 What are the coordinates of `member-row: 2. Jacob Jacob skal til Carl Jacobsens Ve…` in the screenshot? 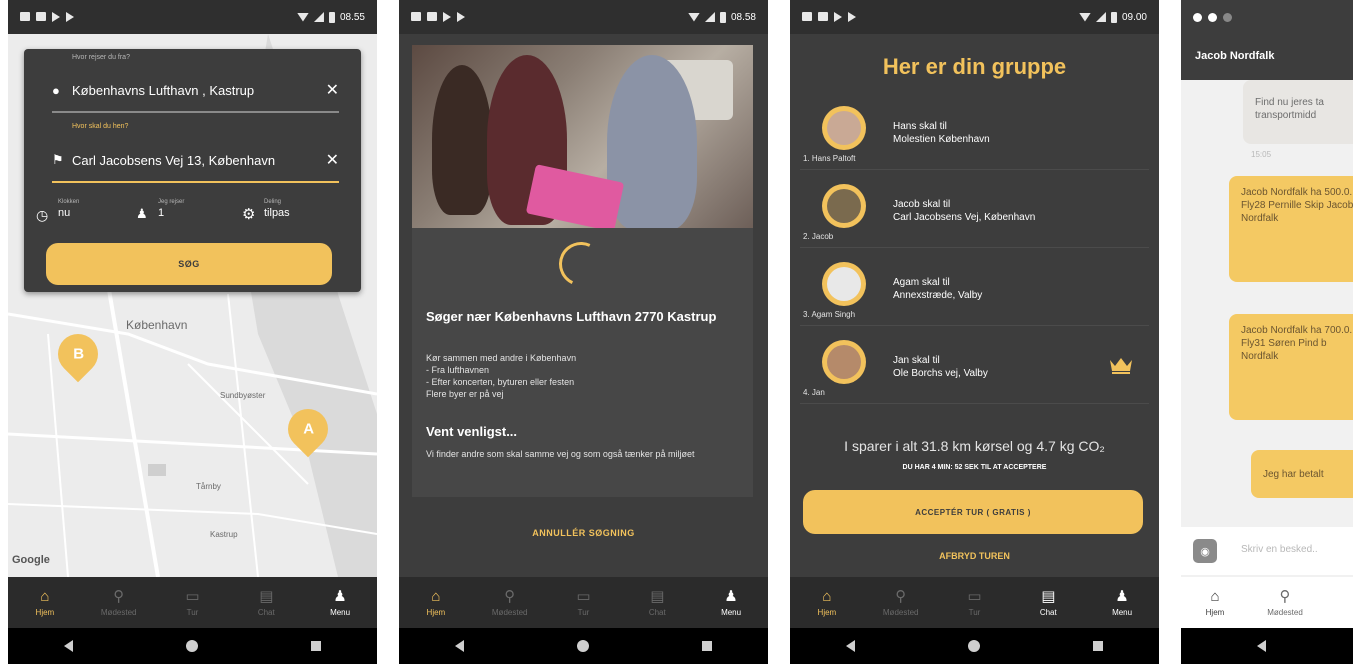 It's located at (974, 212).